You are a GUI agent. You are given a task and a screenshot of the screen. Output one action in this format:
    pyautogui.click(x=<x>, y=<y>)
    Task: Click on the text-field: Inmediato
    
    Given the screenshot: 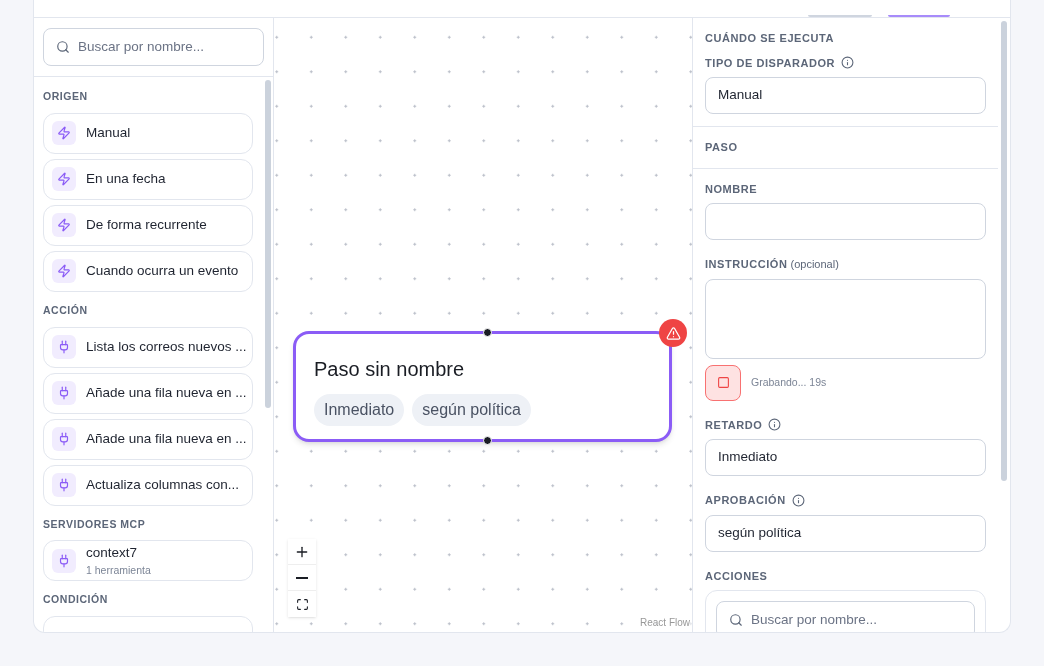 What is the action you would take?
    pyautogui.click(x=845, y=457)
    